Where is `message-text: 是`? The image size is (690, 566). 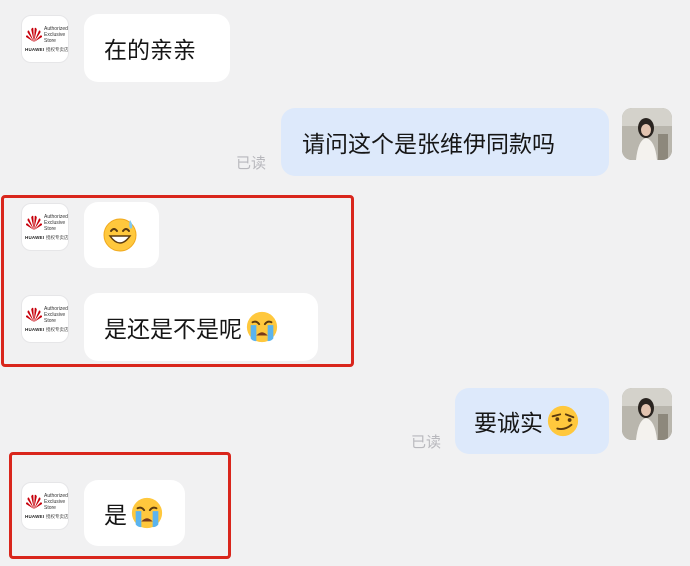
message-text: 是 is located at coordinates (115, 516).